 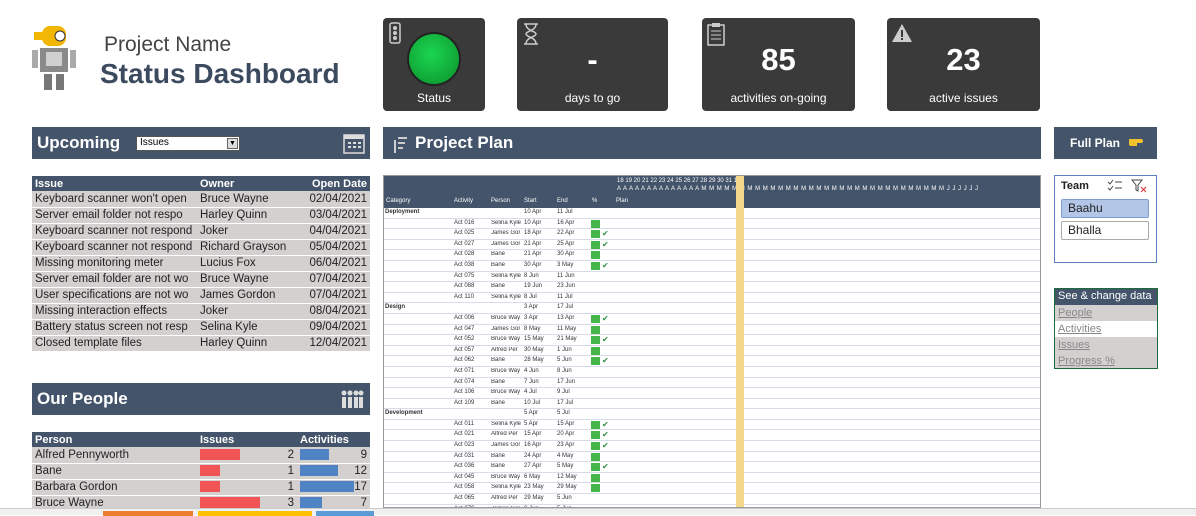 What do you see at coordinates (1105, 219) in the screenshot?
I see `team-slicer: Team Baahu Bhalla` at bounding box center [1105, 219].